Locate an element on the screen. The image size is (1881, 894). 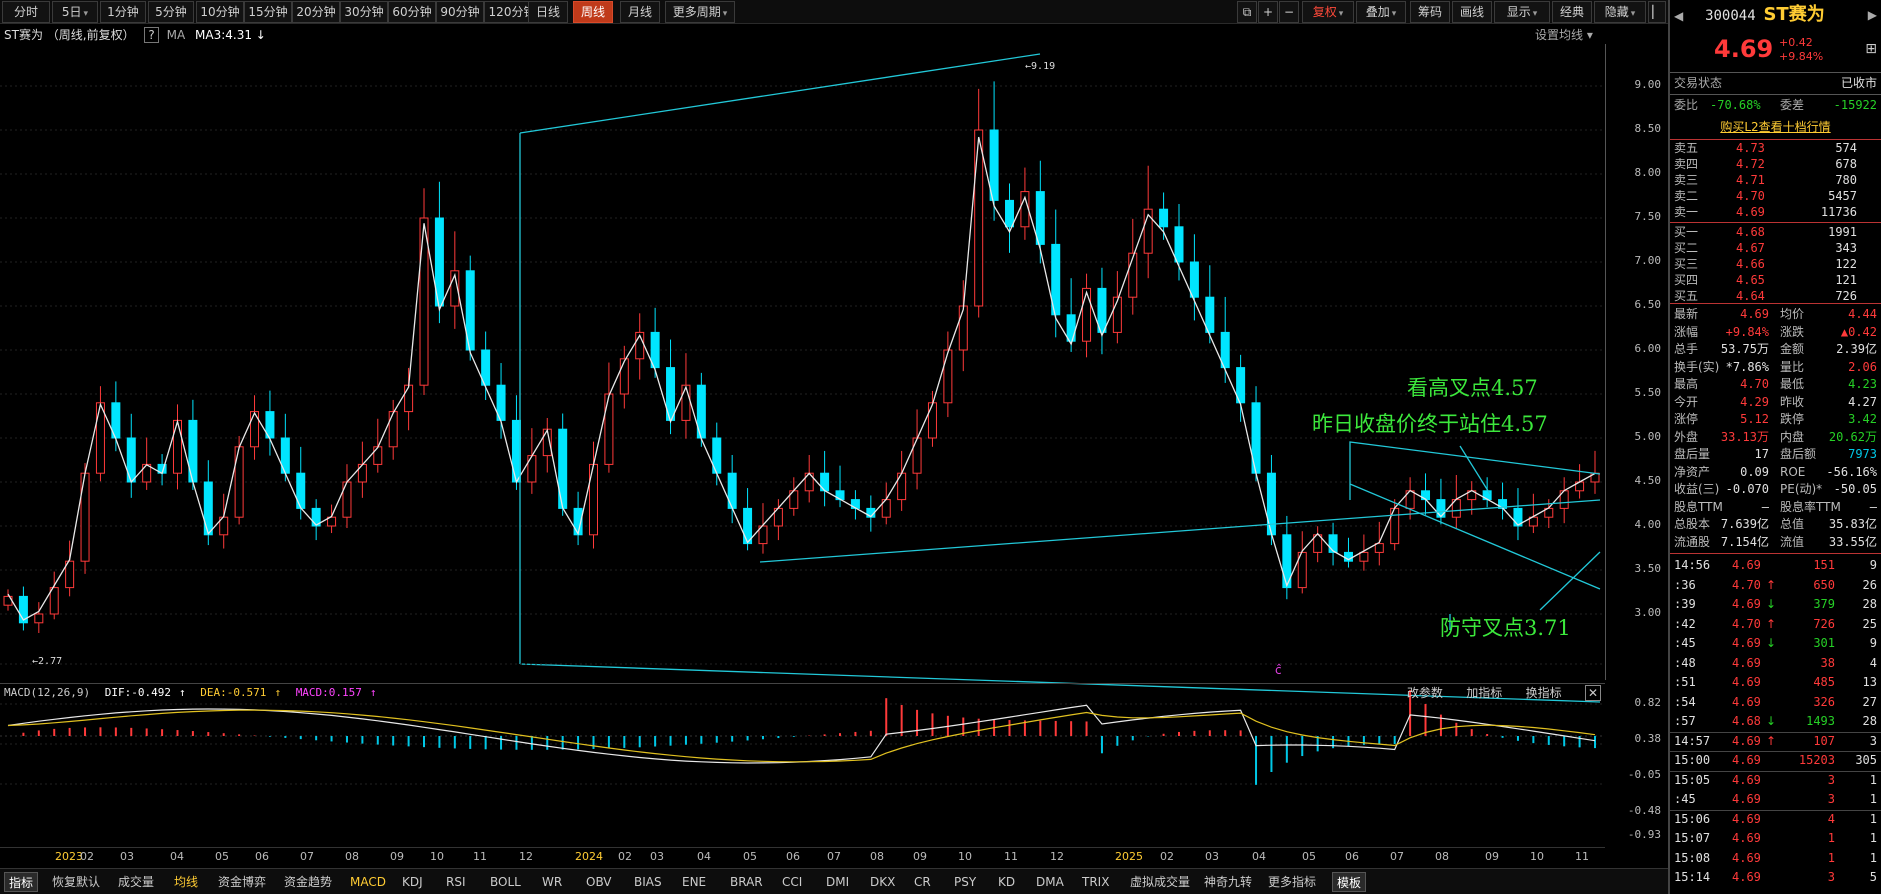
indicator-tab: 恢复默认 is located at coordinates (76, 882).